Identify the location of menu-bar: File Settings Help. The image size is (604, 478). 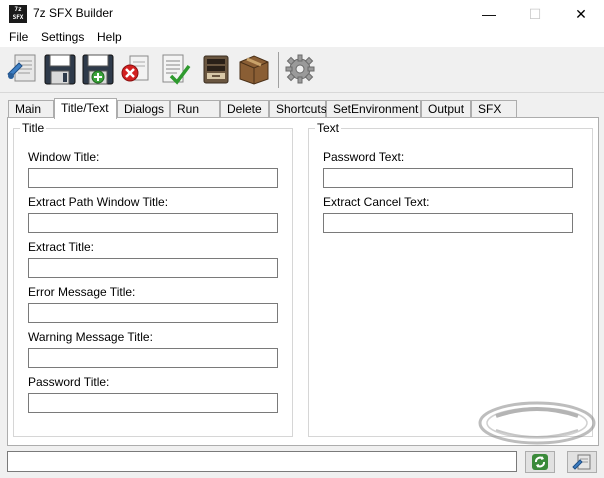
(302, 37).